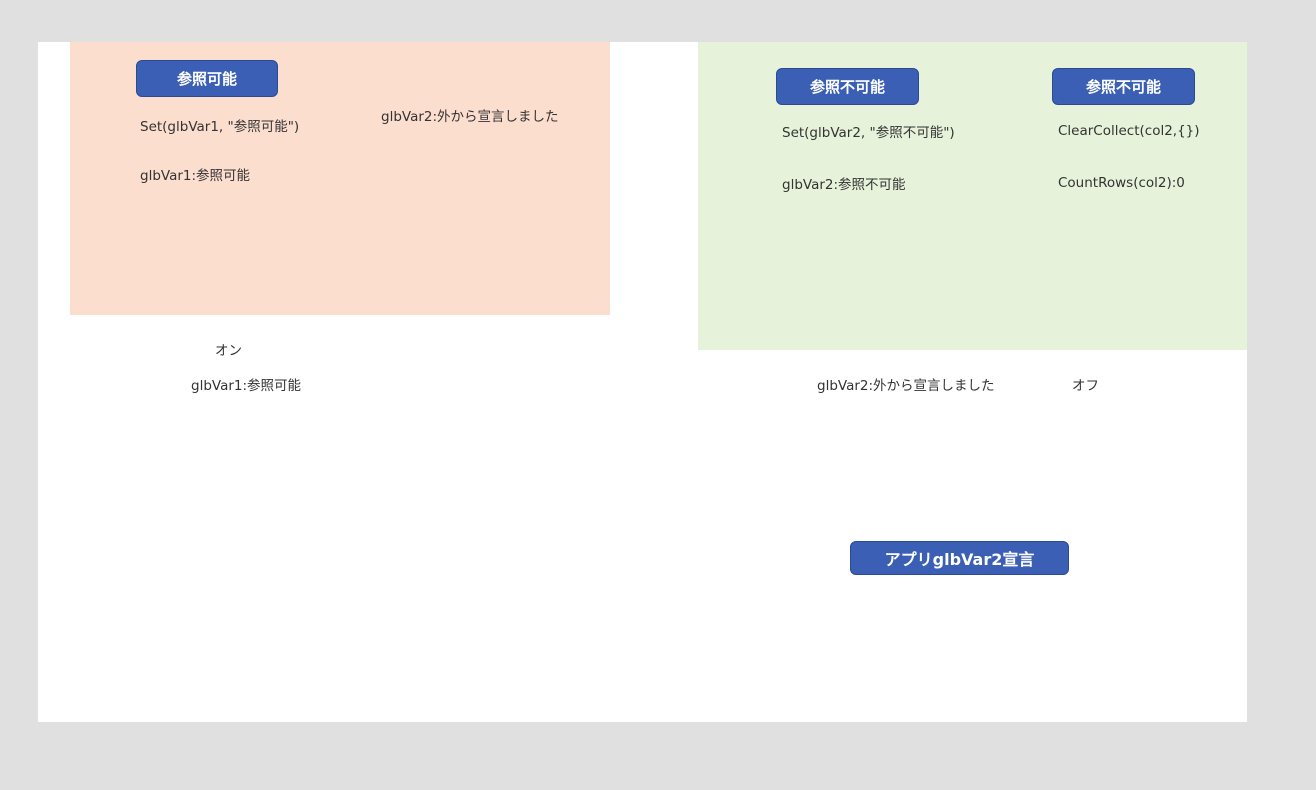 Image resolution: width=1316 pixels, height=790 pixels. What do you see at coordinates (906, 386) in the screenshot?
I see `outside-glbvar2-label: glbVar2:外から宣言しました` at bounding box center [906, 386].